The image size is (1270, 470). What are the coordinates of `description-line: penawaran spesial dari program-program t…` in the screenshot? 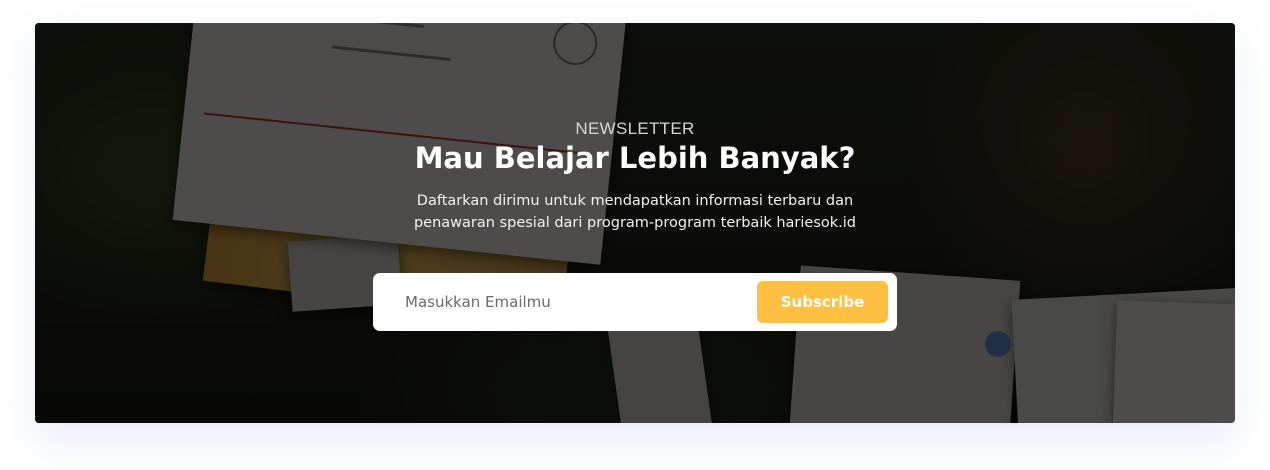 It's located at (635, 223).